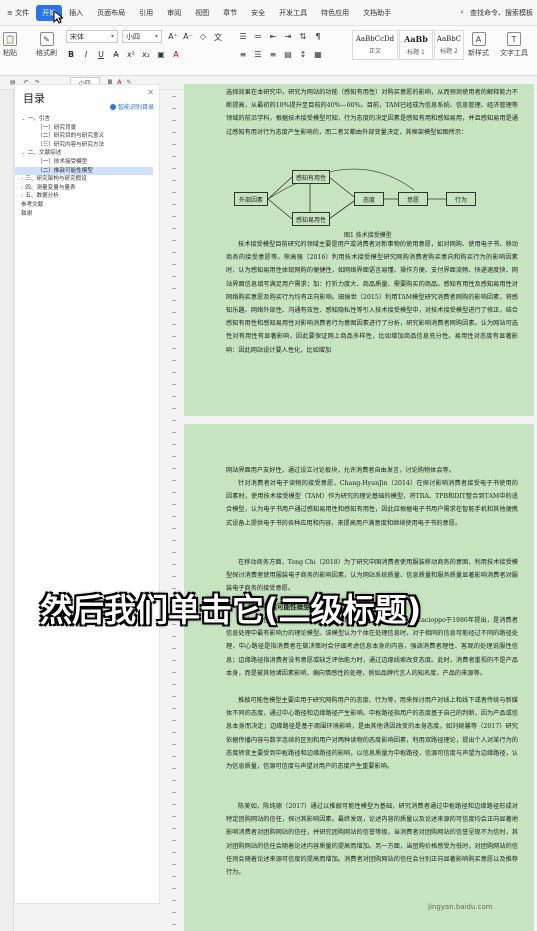  I want to click on shrink-font-icon: A⁻, so click(188, 37).